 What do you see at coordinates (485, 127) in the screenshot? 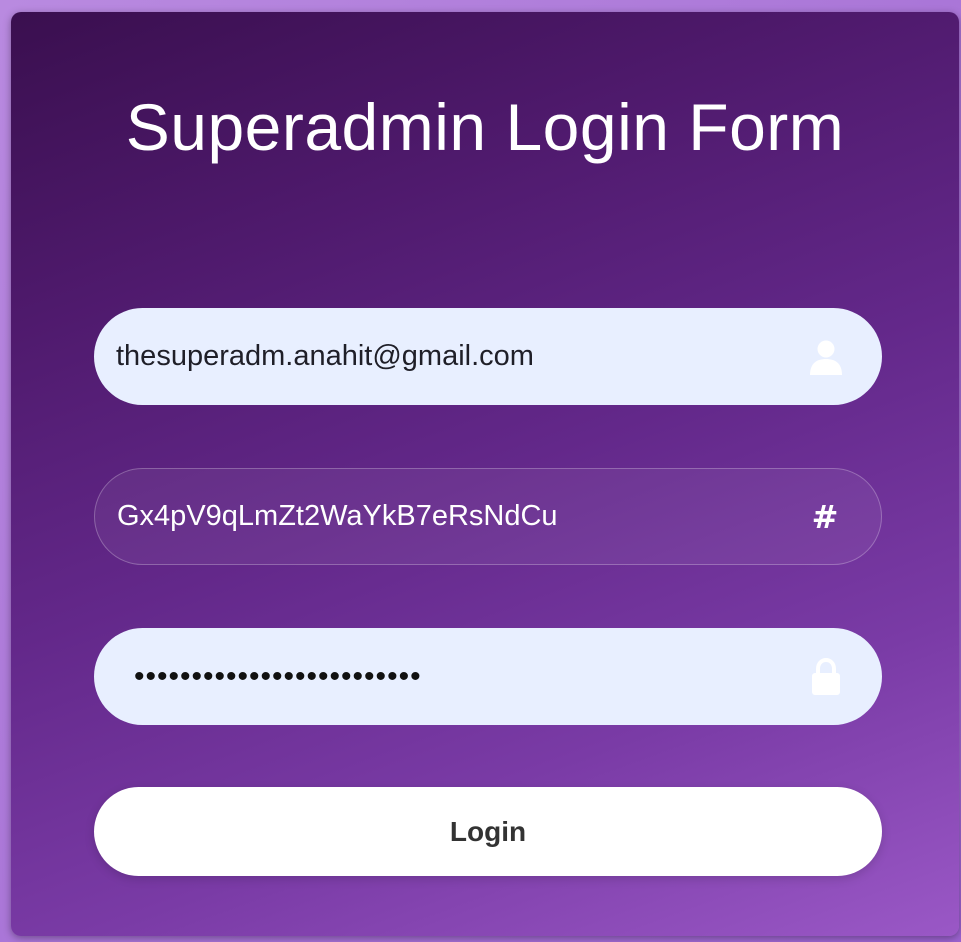
I see `form-title: Superadmin Login Form` at bounding box center [485, 127].